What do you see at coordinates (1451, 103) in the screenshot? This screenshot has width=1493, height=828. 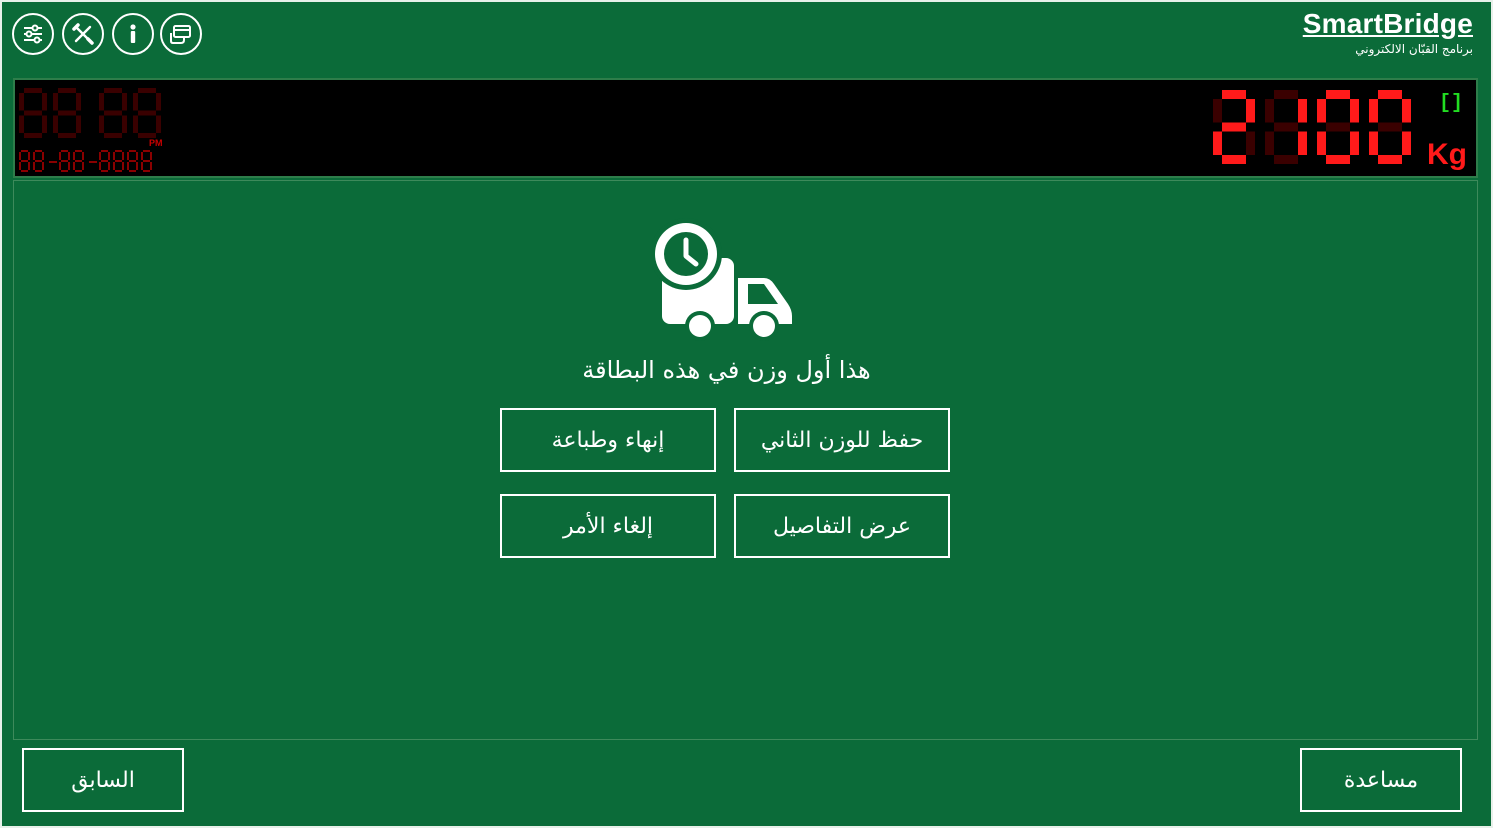 I see `status-indicator: []` at bounding box center [1451, 103].